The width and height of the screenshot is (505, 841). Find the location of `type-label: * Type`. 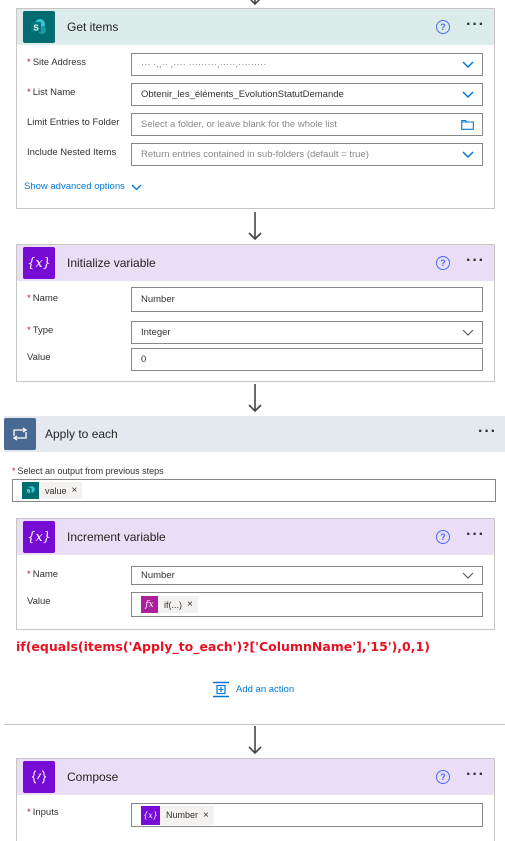

type-label: * Type is located at coordinates (40, 330).